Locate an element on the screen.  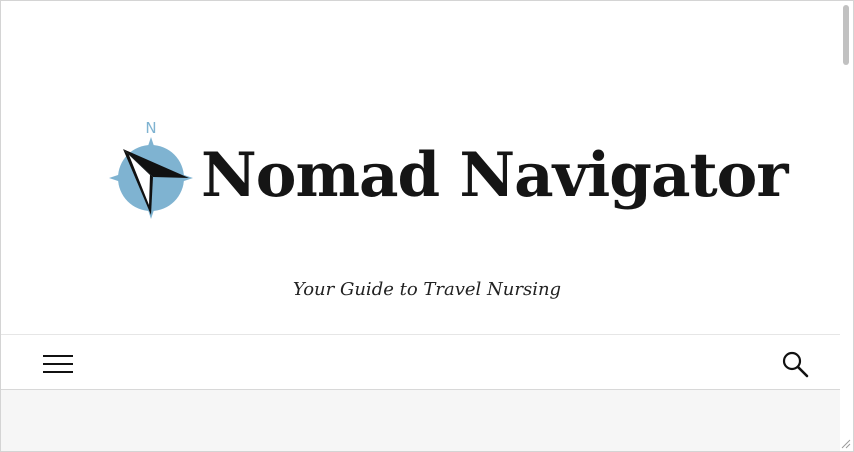
page-content-area is located at coordinates (427, 420).